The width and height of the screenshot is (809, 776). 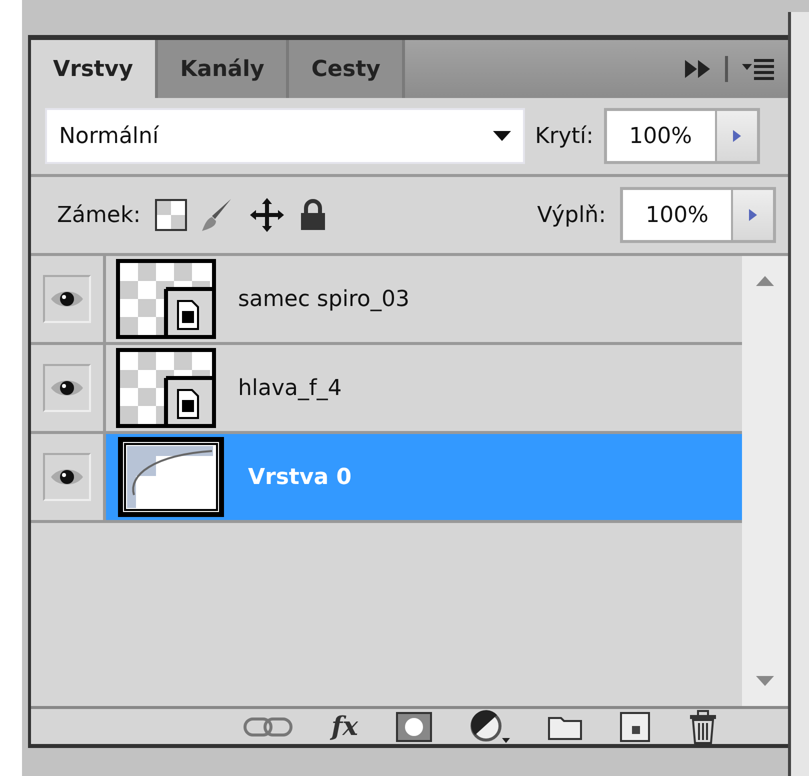 I want to click on layer-thumbnail, so click(x=171, y=477).